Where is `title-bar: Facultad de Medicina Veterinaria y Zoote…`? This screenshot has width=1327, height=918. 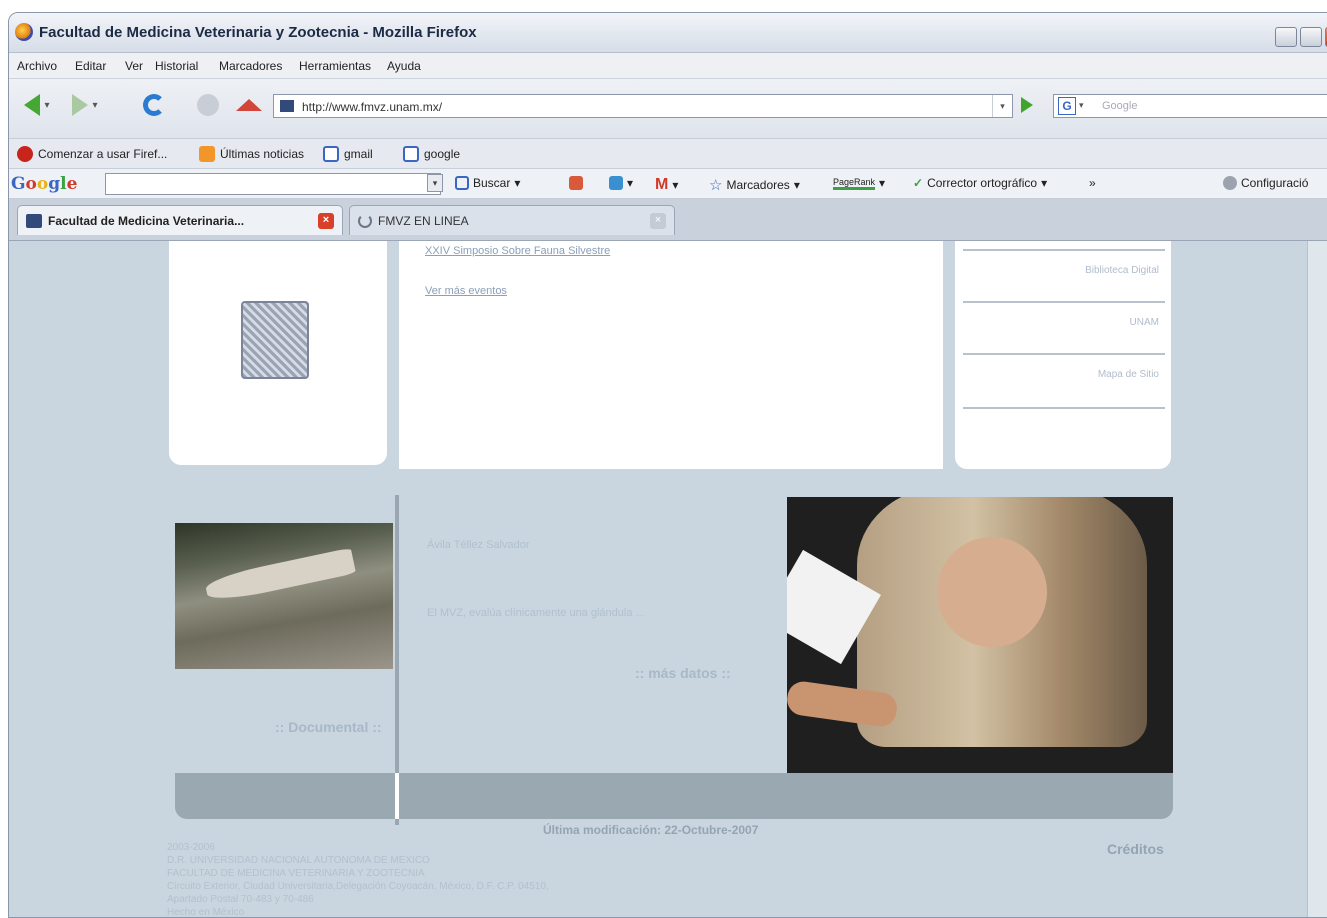
title-bar: Facultad de Medicina Veterinaria y Zoote… is located at coordinates (668, 33).